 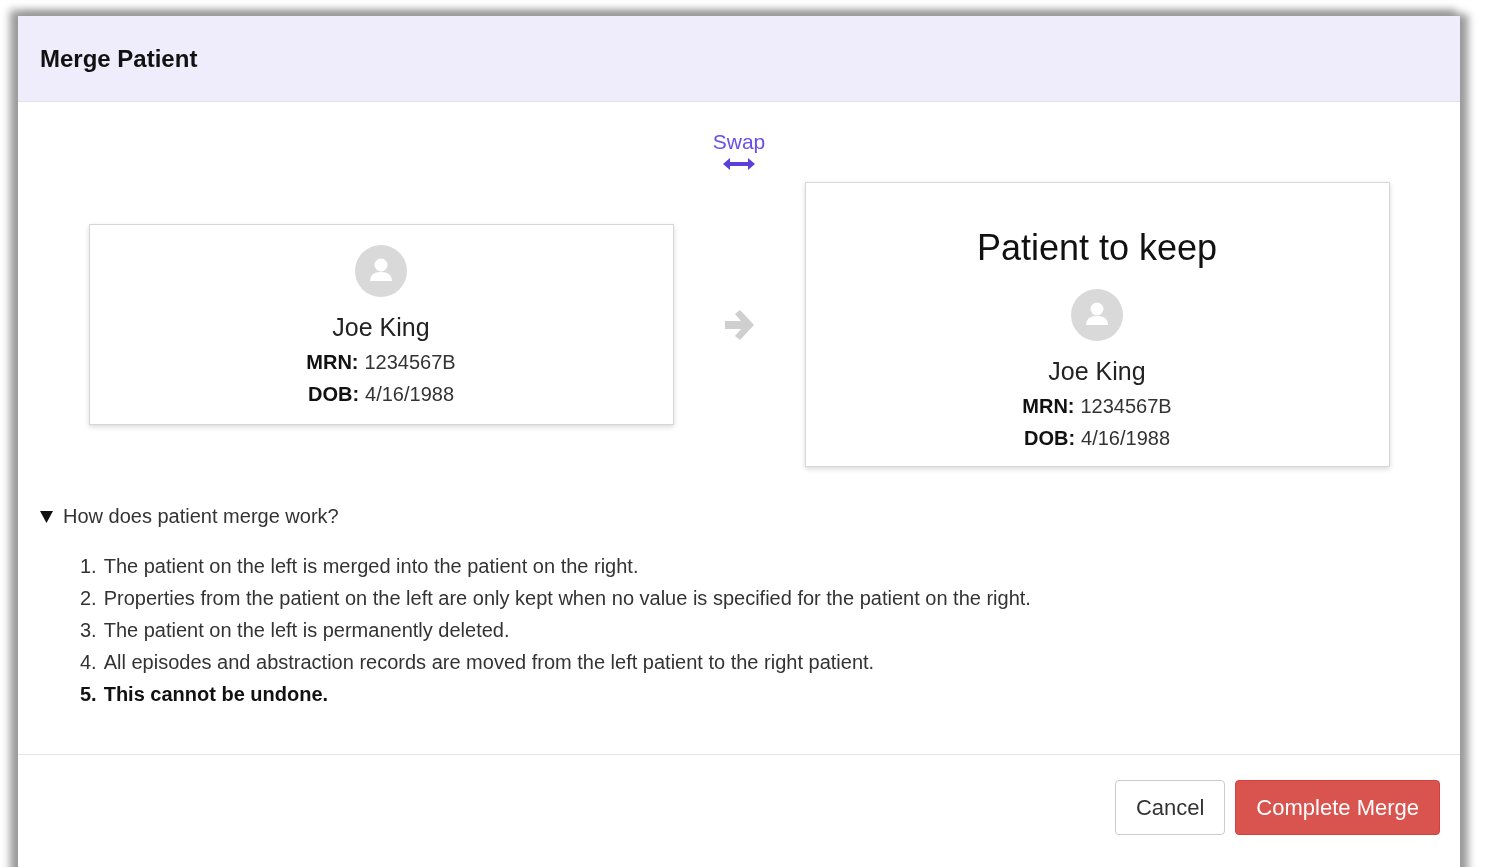 I want to click on step-number: 3., so click(x=88, y=630).